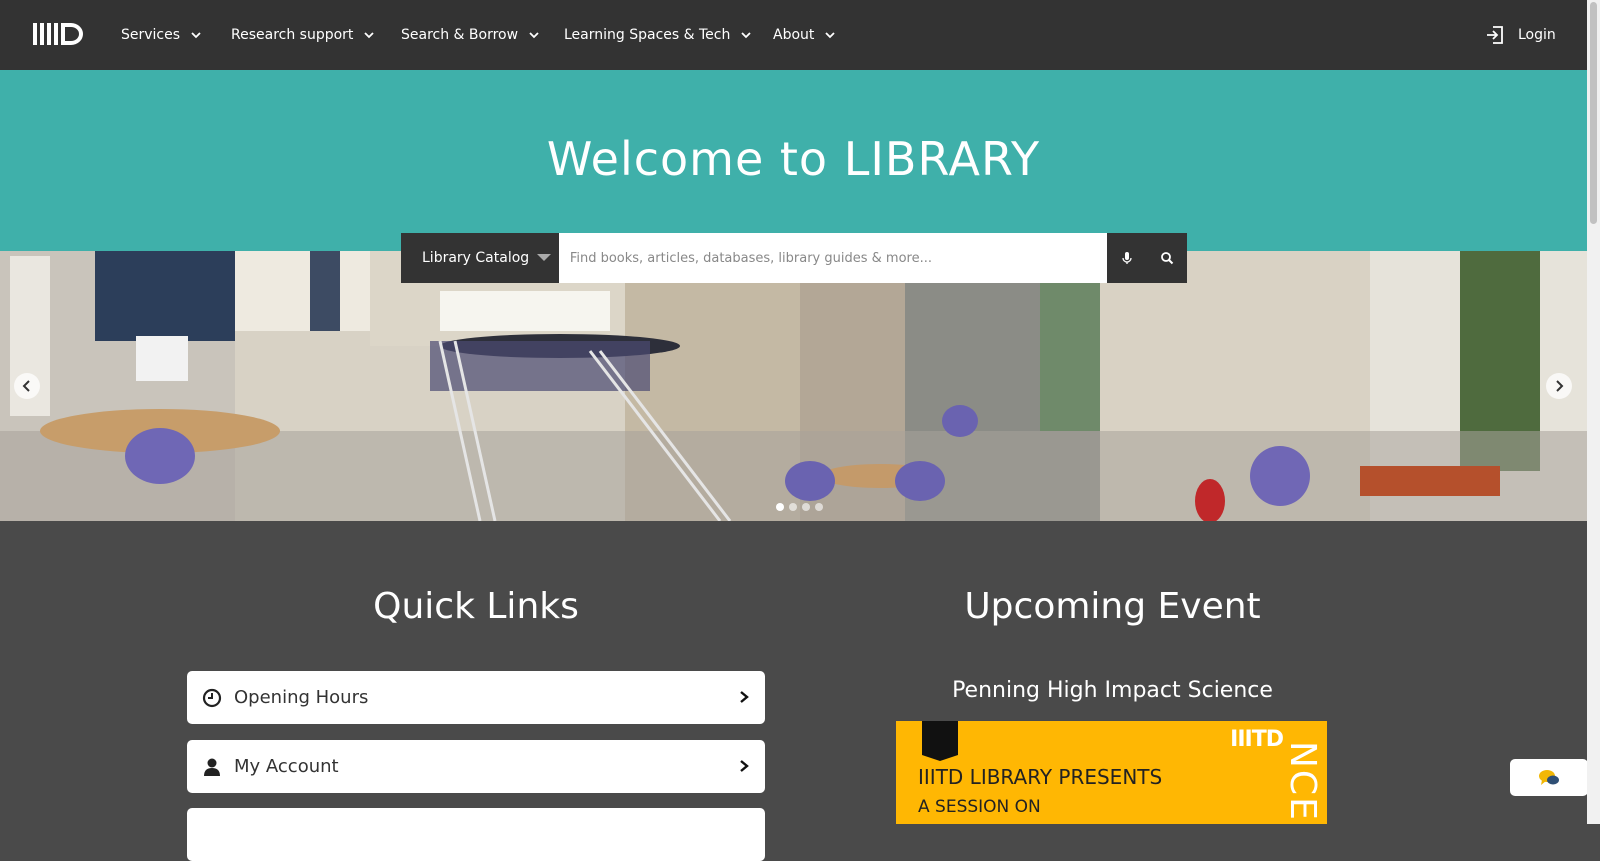 Image resolution: width=1600 pixels, height=861 pixels. Describe the element at coordinates (476, 606) in the screenshot. I see `quick-links-heading: Quick Links` at that location.